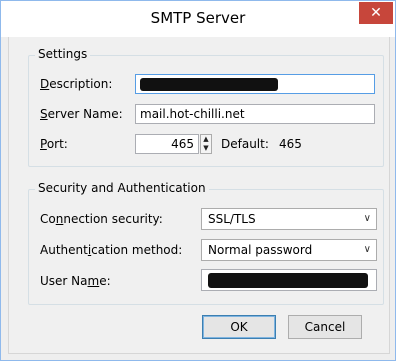 Image resolution: width=396 pixels, height=361 pixels. I want to click on auth-method-label: Authentication method:, so click(111, 250).